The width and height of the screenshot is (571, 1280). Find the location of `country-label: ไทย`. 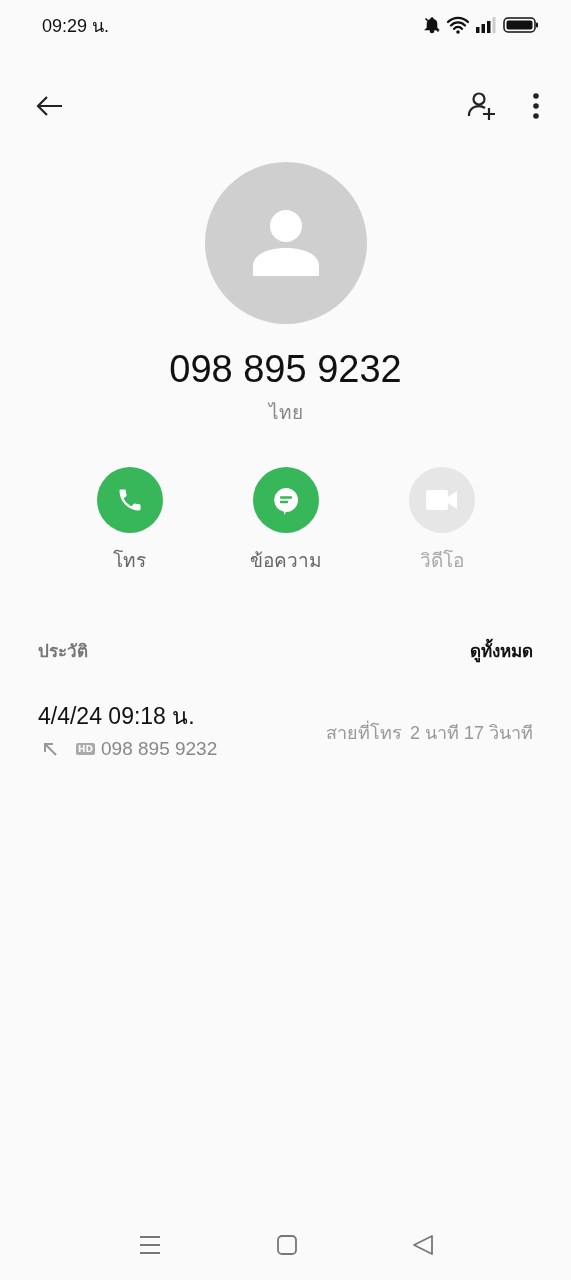

country-label: ไทย is located at coordinates (285, 412).